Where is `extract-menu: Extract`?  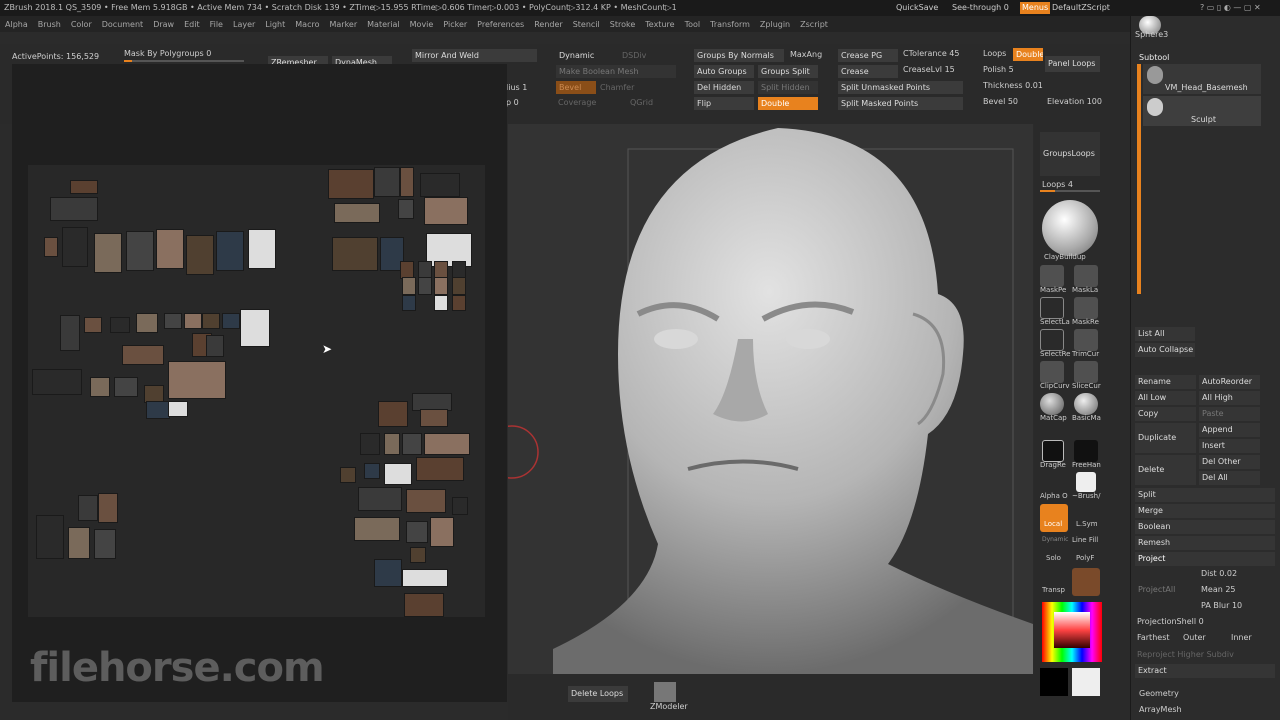 extract-menu: Extract is located at coordinates (1205, 671).